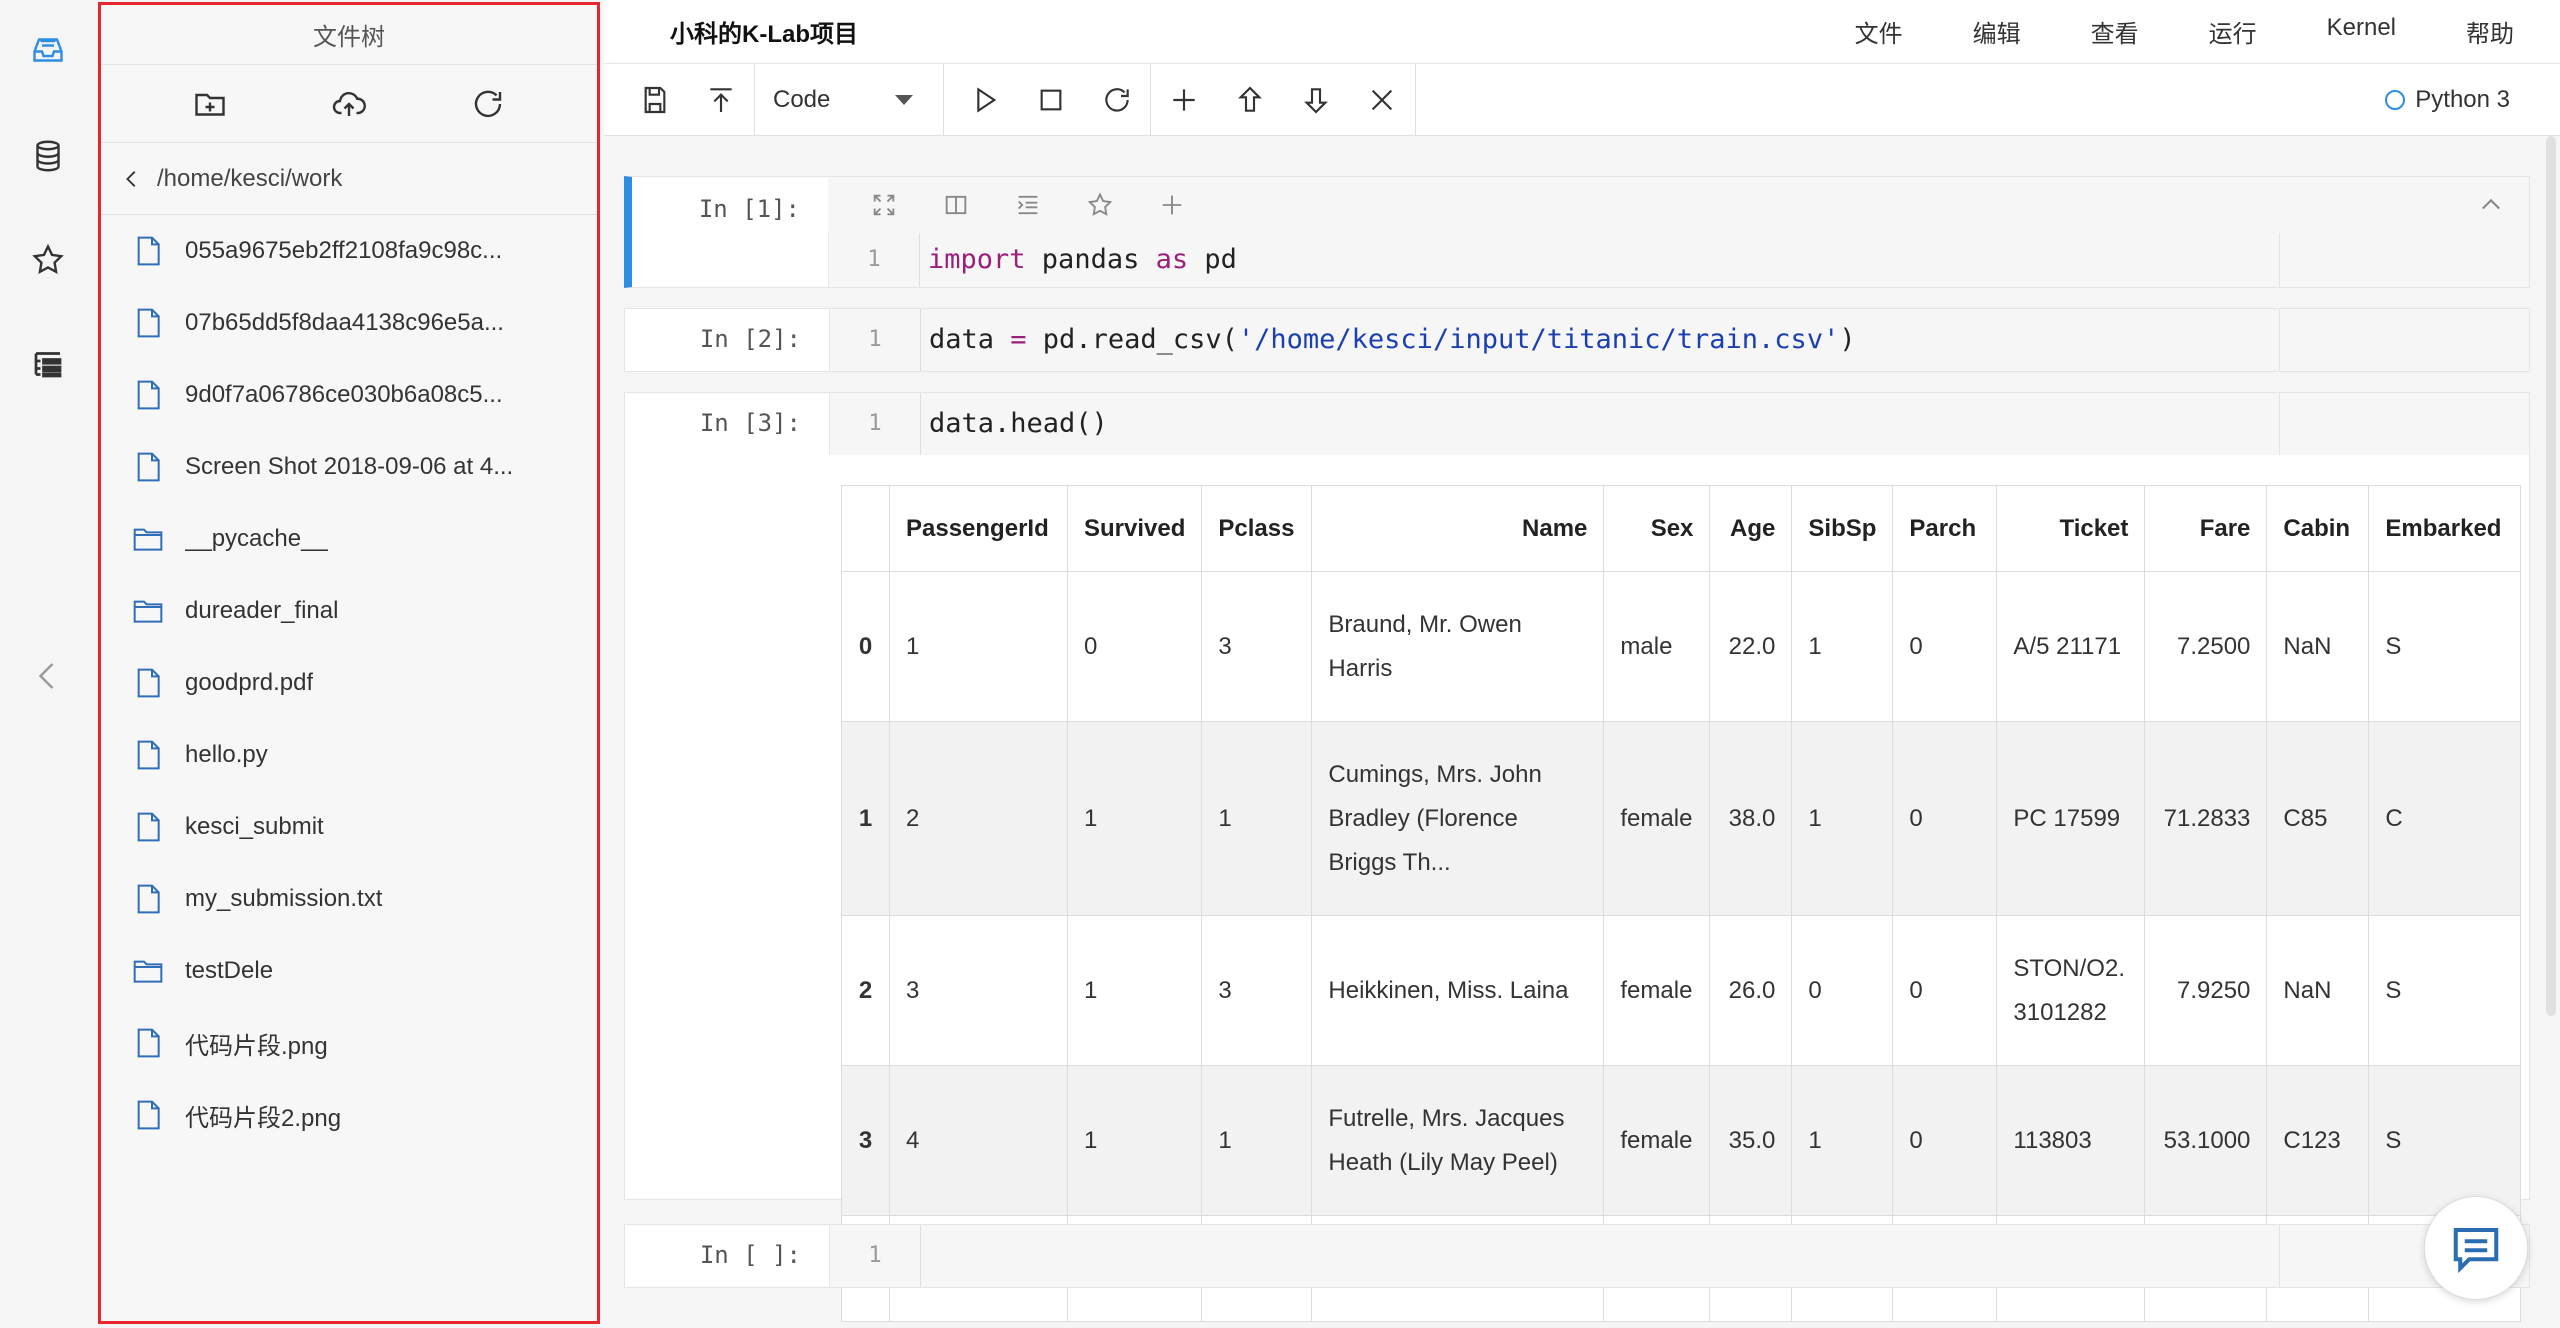 Image resolution: width=2560 pixels, height=1328 pixels. Describe the element at coordinates (2149, 31) in the screenshot. I see `menu-list: 文件 编辑 查看 运行 Kernel 帮助` at that location.